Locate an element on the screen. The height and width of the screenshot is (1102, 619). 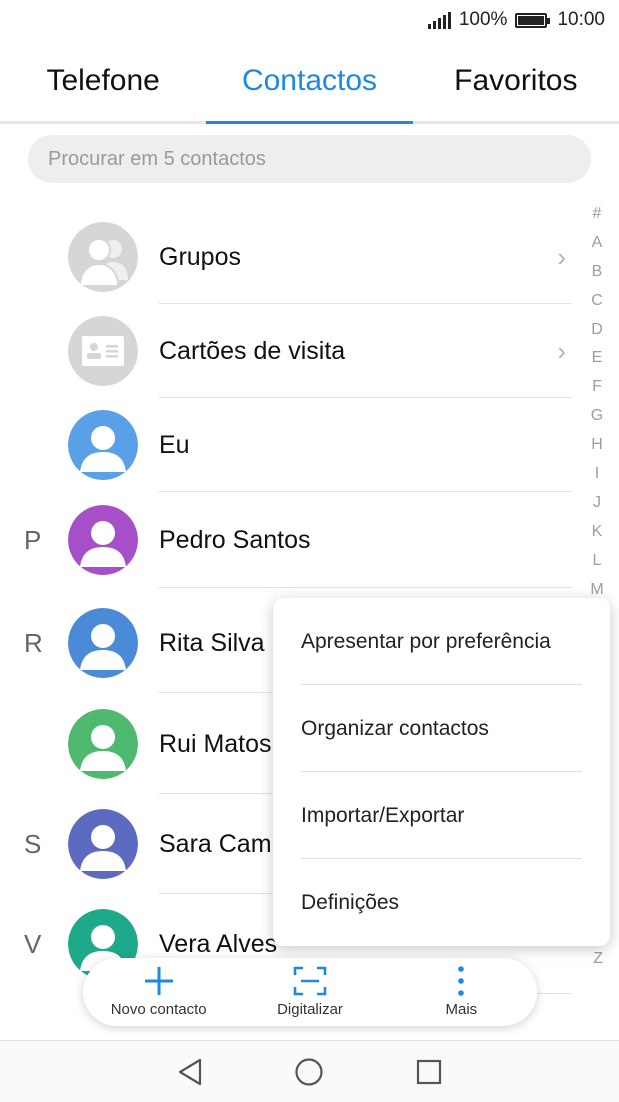
tab-contactos: Contactos is located at coordinates (309, 83).